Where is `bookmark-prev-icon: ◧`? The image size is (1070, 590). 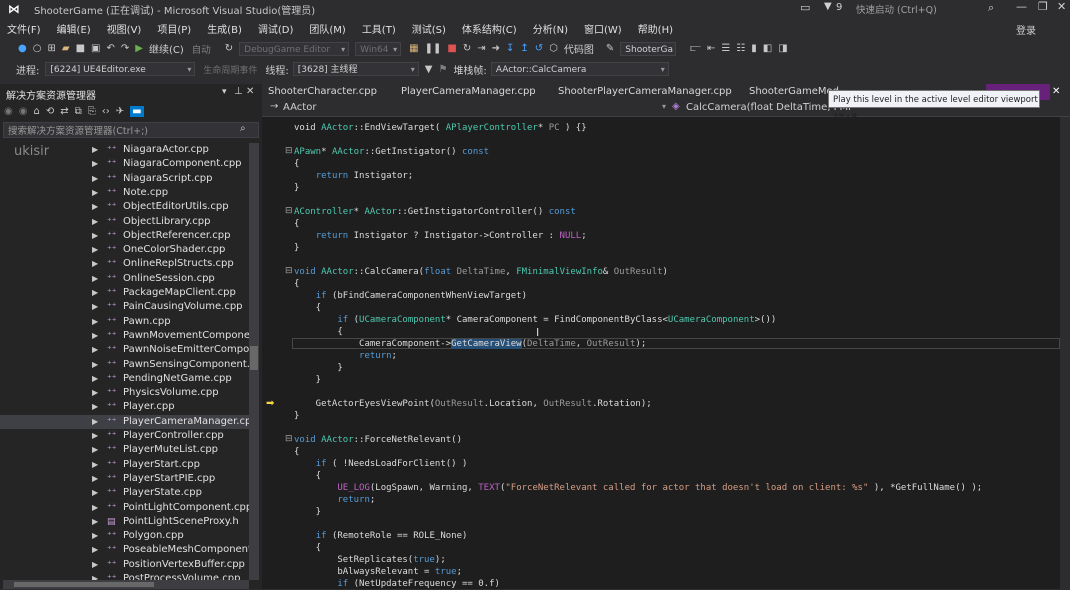 bookmark-prev-icon: ◧ is located at coordinates (767, 48).